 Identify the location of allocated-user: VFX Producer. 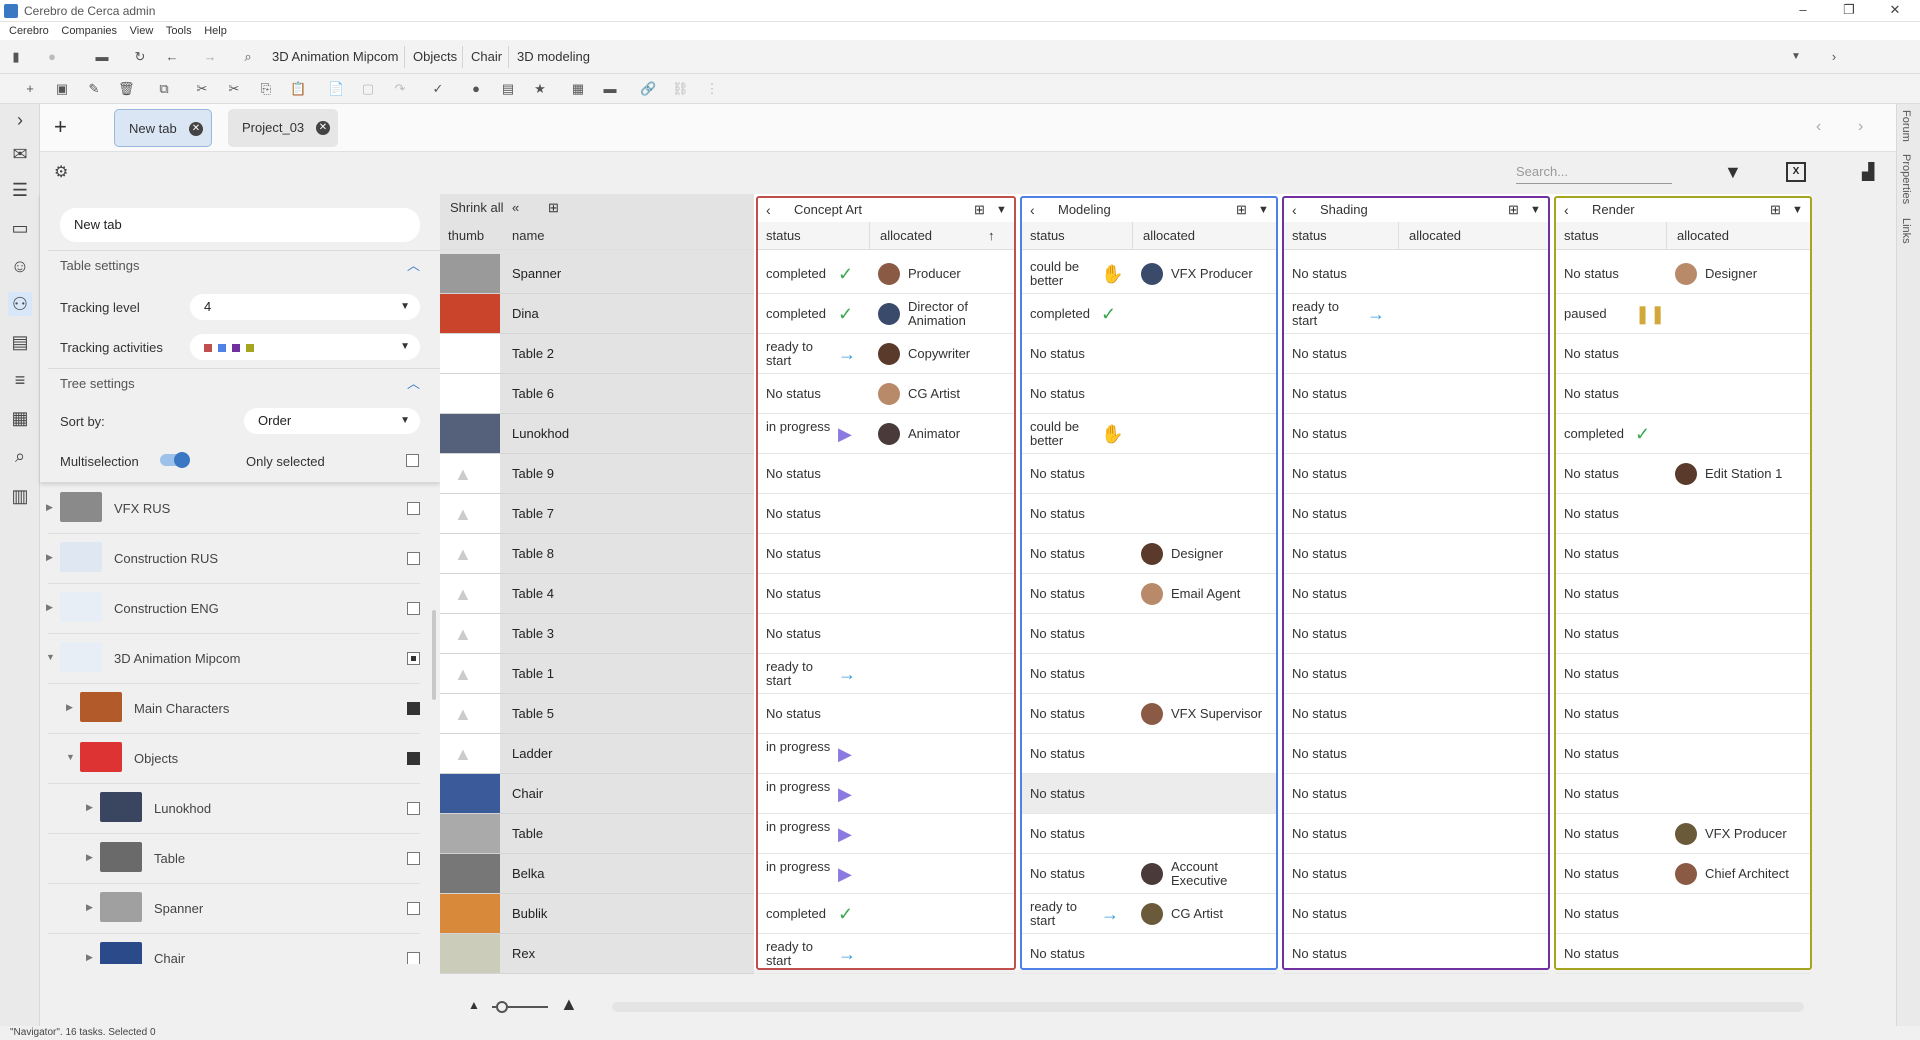
(1219, 274).